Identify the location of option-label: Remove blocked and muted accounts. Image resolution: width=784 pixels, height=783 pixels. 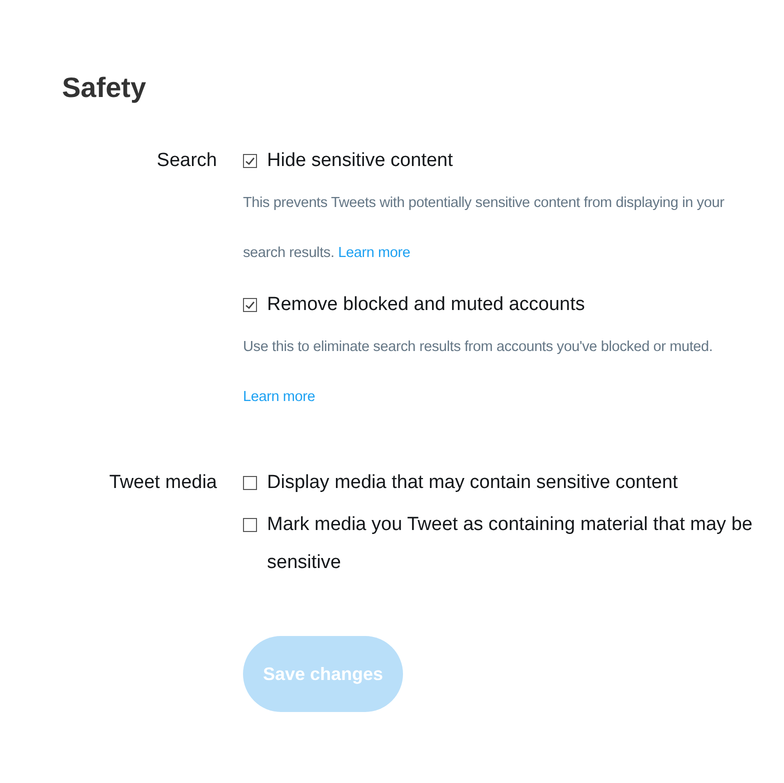
(426, 305).